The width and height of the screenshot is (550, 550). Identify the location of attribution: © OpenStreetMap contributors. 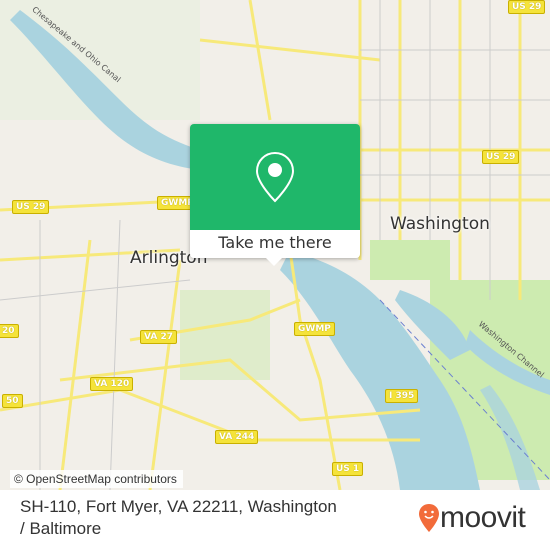
(96, 479).